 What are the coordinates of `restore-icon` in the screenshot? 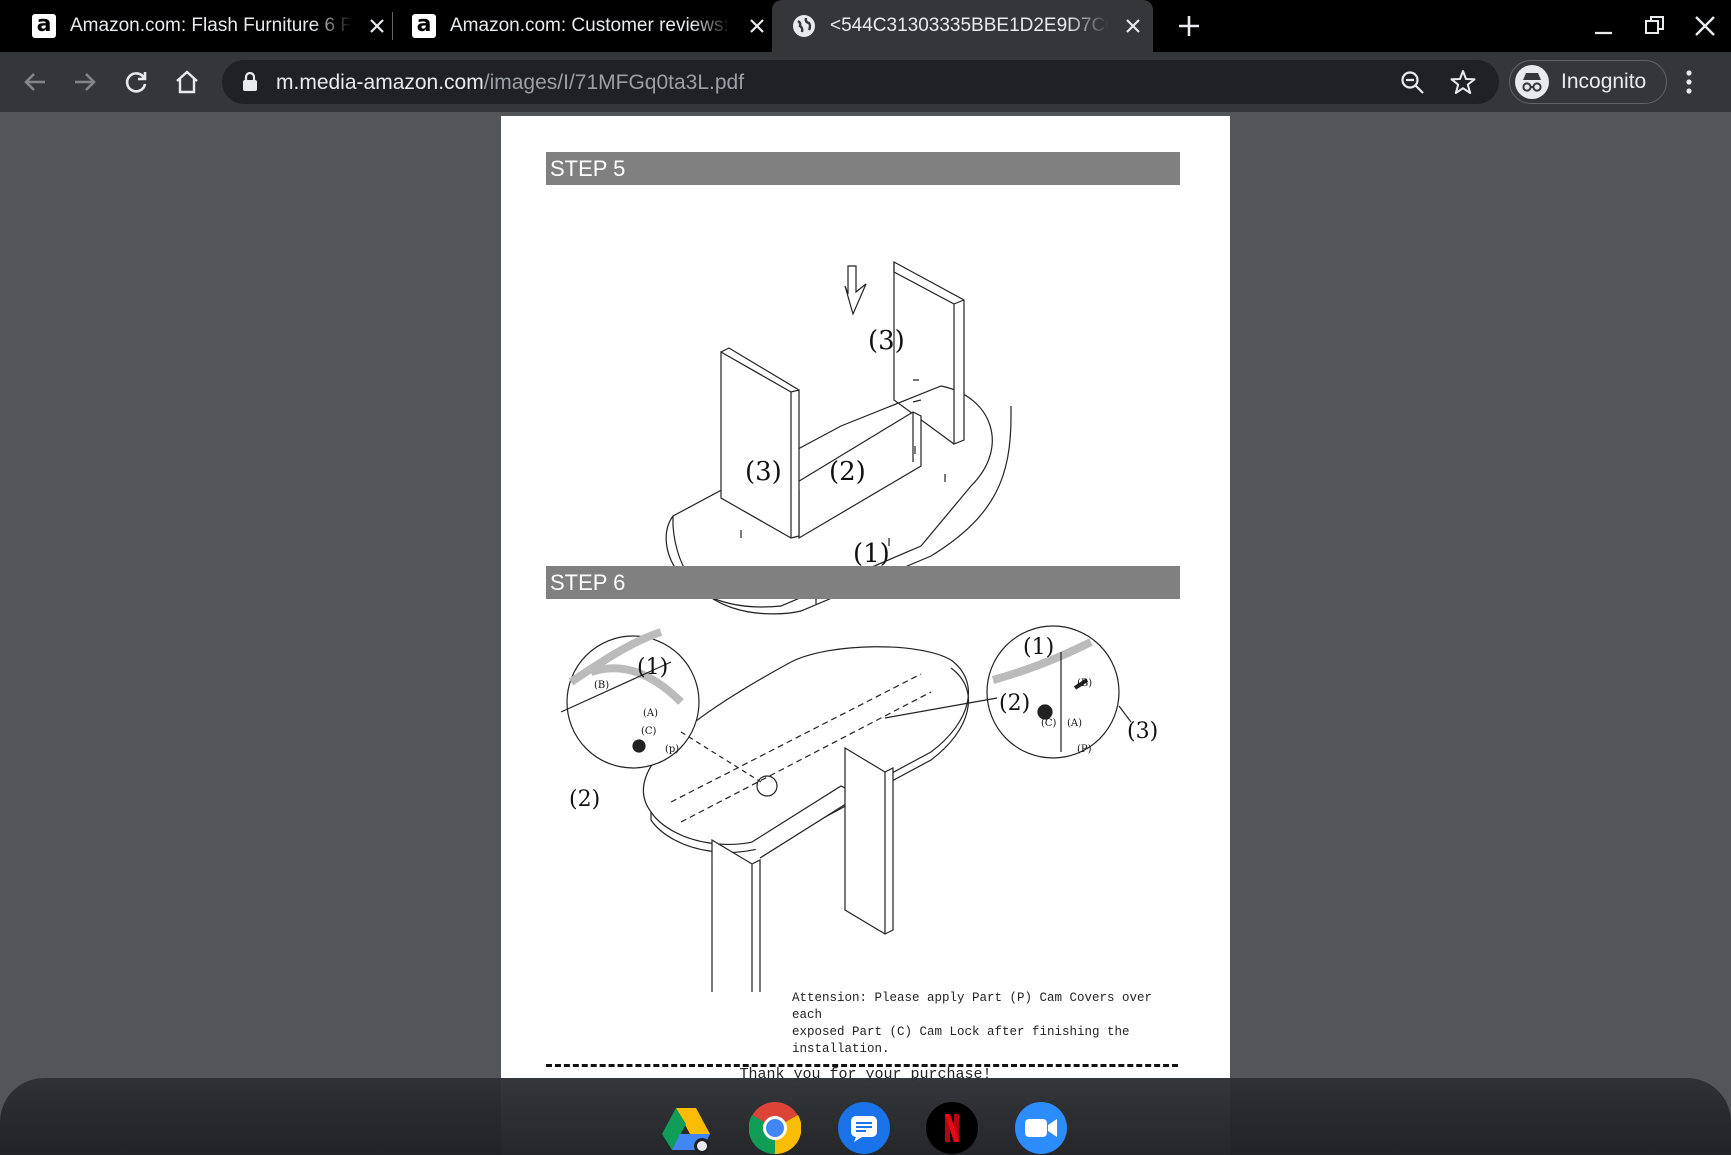 It's located at (1655, 26).